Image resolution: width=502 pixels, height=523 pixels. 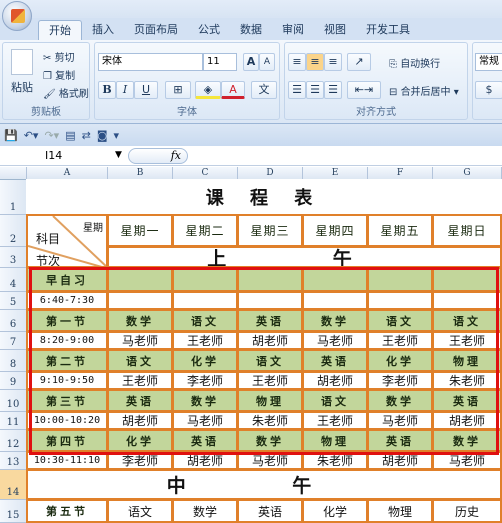 What do you see at coordinates (13, 280) in the screenshot?
I see `row-header-4: 4` at bounding box center [13, 280].